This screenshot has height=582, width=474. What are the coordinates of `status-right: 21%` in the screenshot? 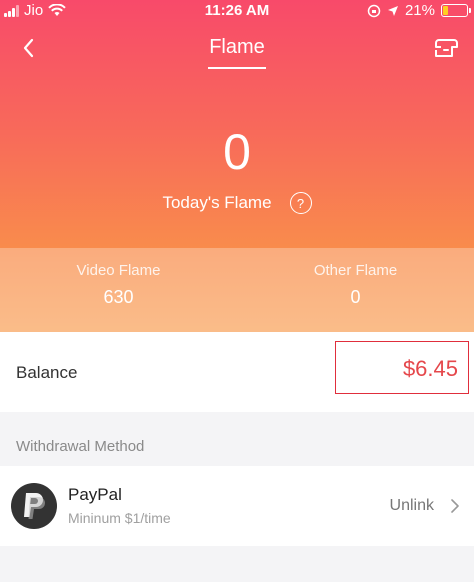 It's located at (419, 10).